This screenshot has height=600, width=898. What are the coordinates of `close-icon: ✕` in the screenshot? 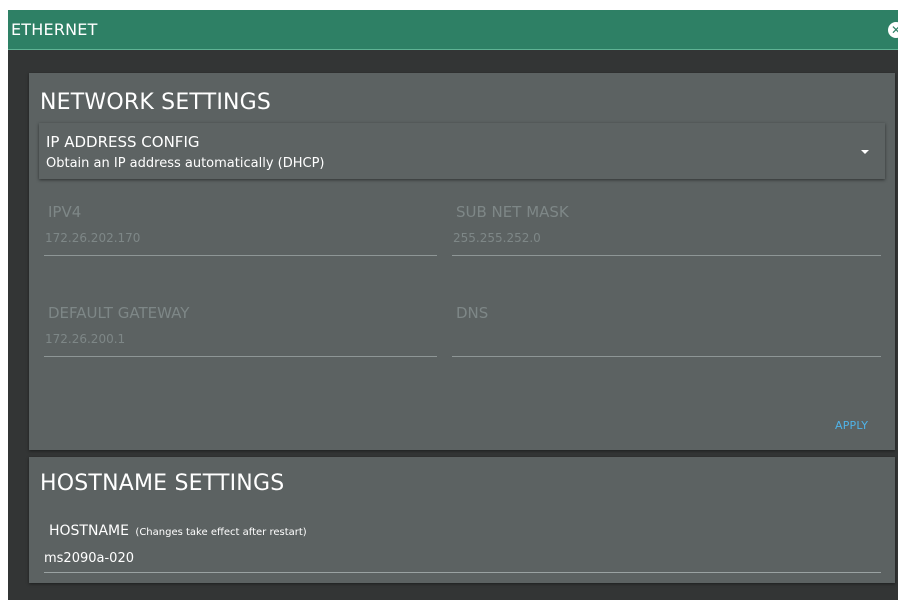 It's located at (894, 30).